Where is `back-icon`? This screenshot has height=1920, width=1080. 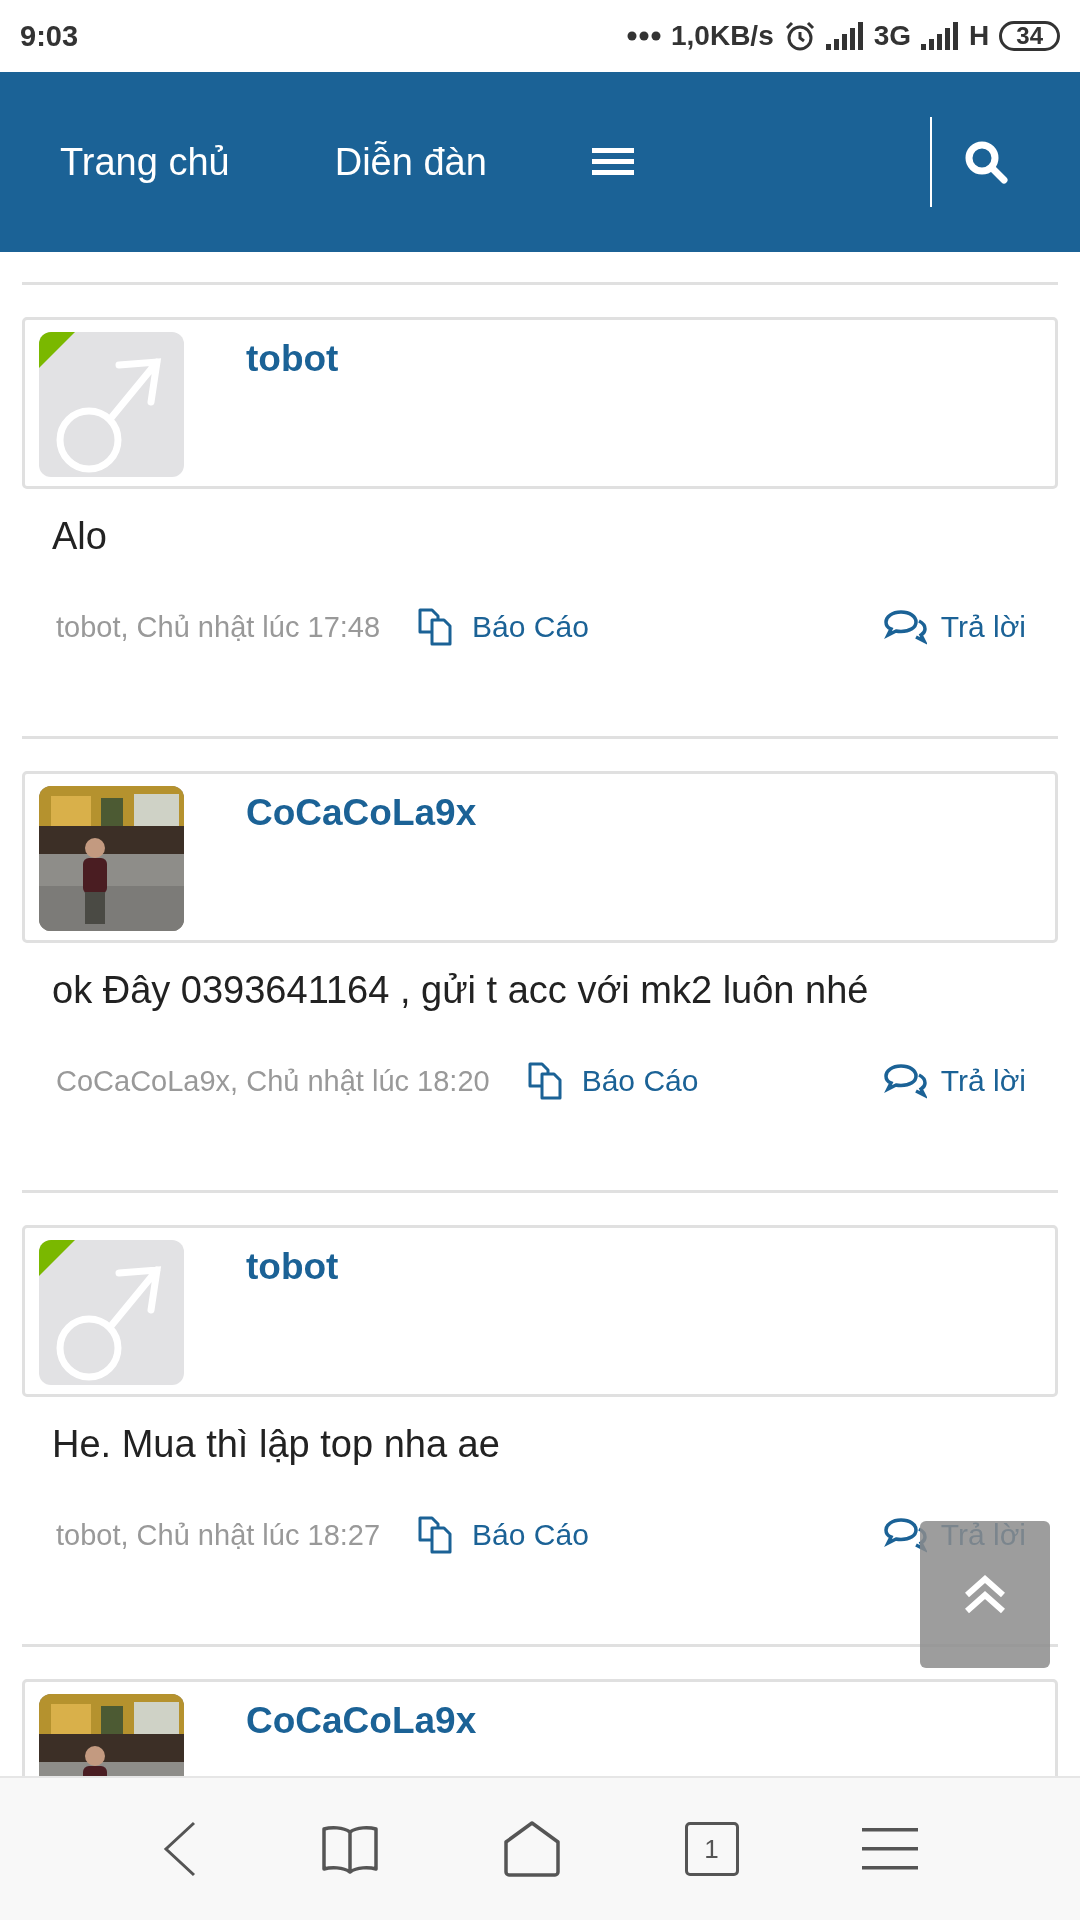
back-icon is located at coordinates (179, 1849).